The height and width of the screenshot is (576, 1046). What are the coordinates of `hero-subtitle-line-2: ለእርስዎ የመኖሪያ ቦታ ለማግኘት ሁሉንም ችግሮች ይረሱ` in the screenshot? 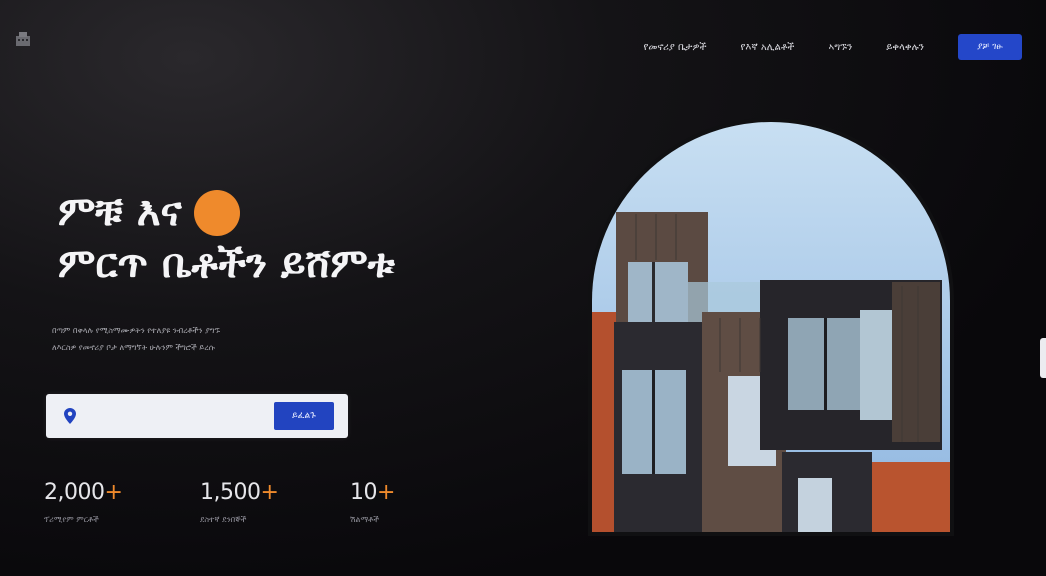 It's located at (134, 347).